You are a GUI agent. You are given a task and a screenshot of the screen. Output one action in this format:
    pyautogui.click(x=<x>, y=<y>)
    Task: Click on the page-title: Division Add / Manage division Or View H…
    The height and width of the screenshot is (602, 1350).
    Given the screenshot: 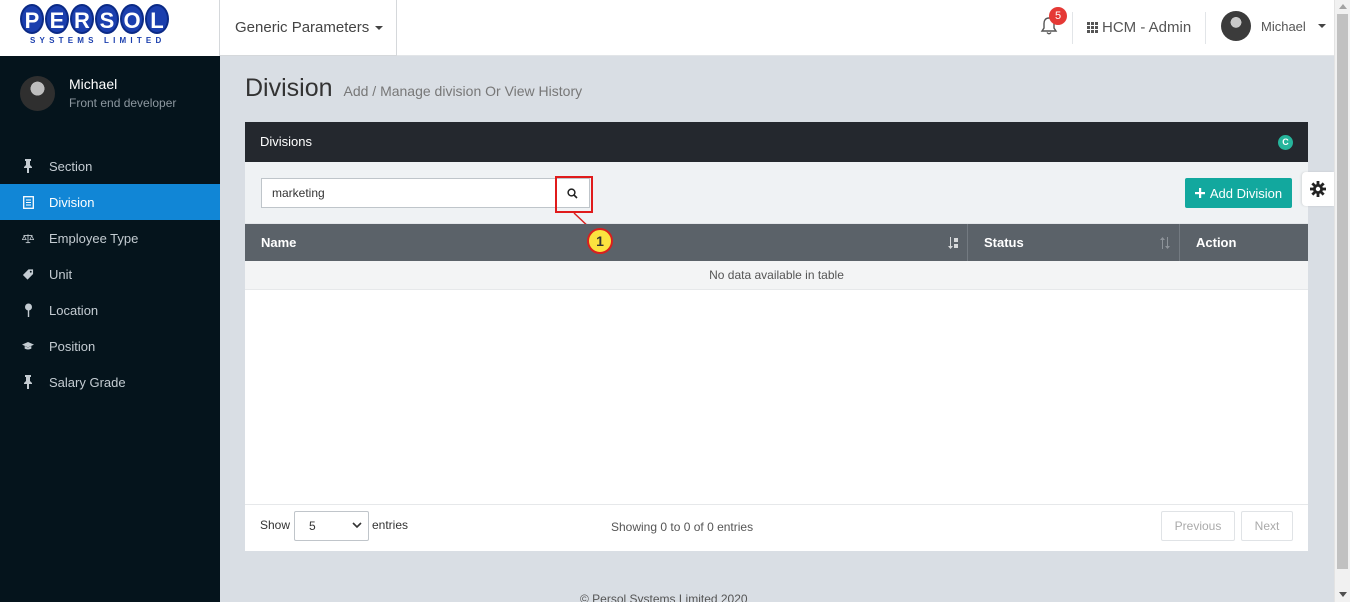 What is the action you would take?
    pyautogui.click(x=413, y=88)
    